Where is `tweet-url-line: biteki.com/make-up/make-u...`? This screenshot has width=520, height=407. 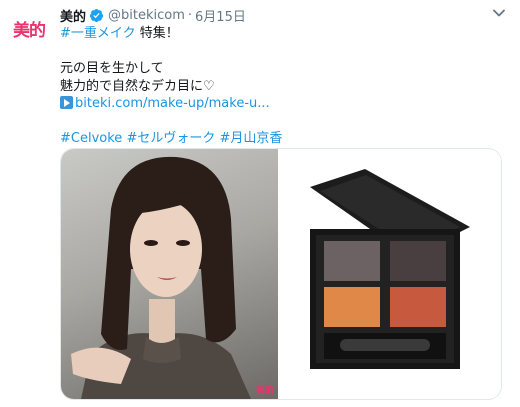
tweet-url-line: biteki.com/make-up/make-u... is located at coordinates (280, 104).